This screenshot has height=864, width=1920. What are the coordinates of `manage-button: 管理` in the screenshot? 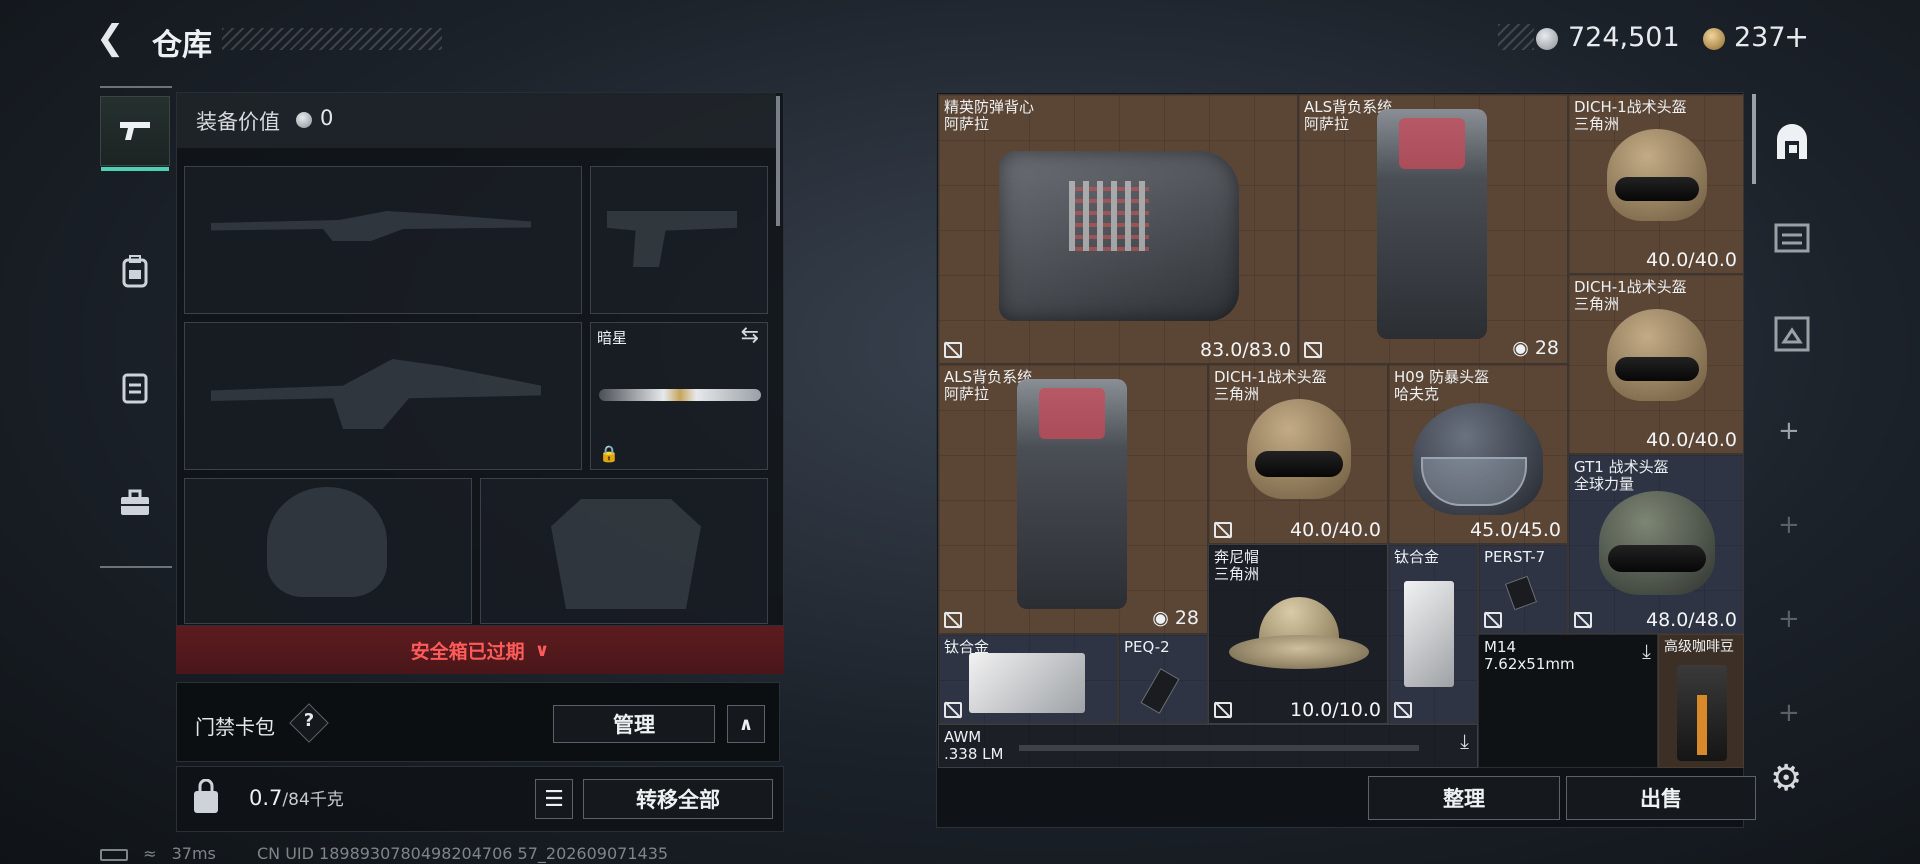 It's located at (634, 724).